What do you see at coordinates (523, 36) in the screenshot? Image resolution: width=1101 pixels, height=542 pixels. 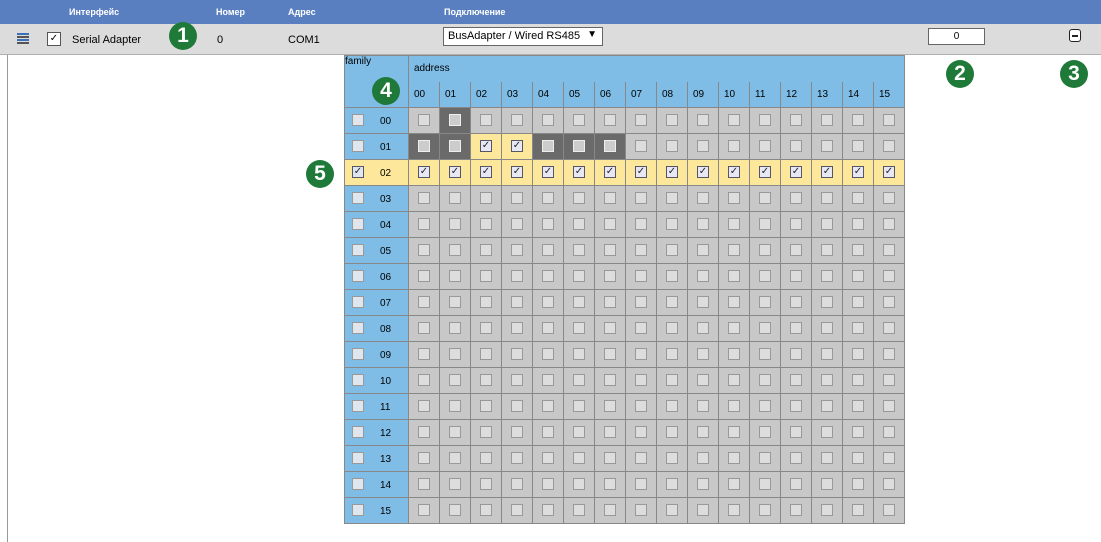 I see `connection-select: BusAdapter / Wired RS485 ▼` at bounding box center [523, 36].